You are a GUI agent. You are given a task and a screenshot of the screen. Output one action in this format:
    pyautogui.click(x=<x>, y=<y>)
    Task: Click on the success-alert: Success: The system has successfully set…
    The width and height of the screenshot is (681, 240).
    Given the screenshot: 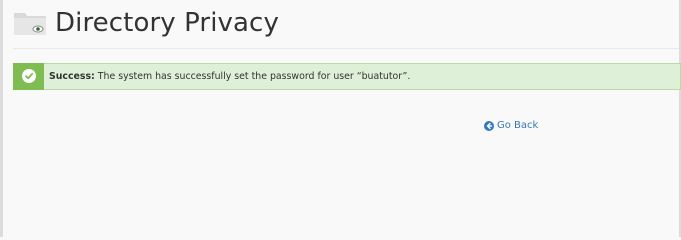 What is the action you would take?
    pyautogui.click(x=347, y=76)
    